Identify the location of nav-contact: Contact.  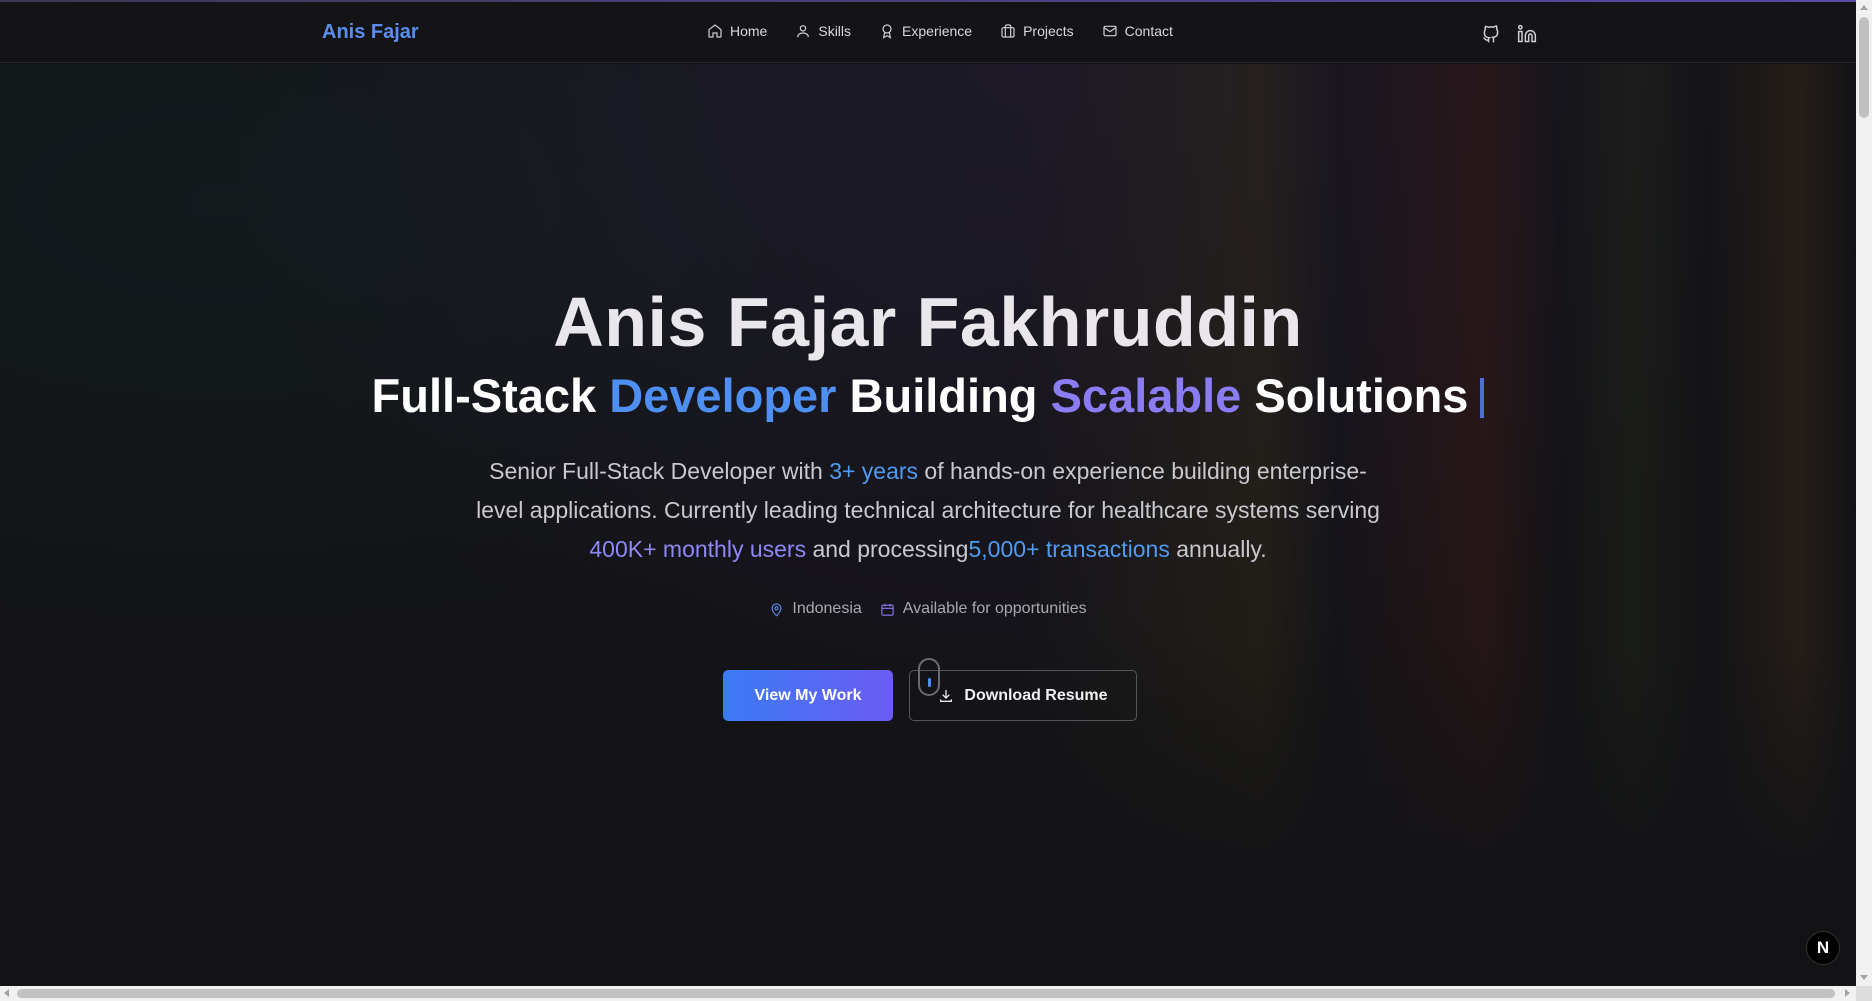
(1137, 31).